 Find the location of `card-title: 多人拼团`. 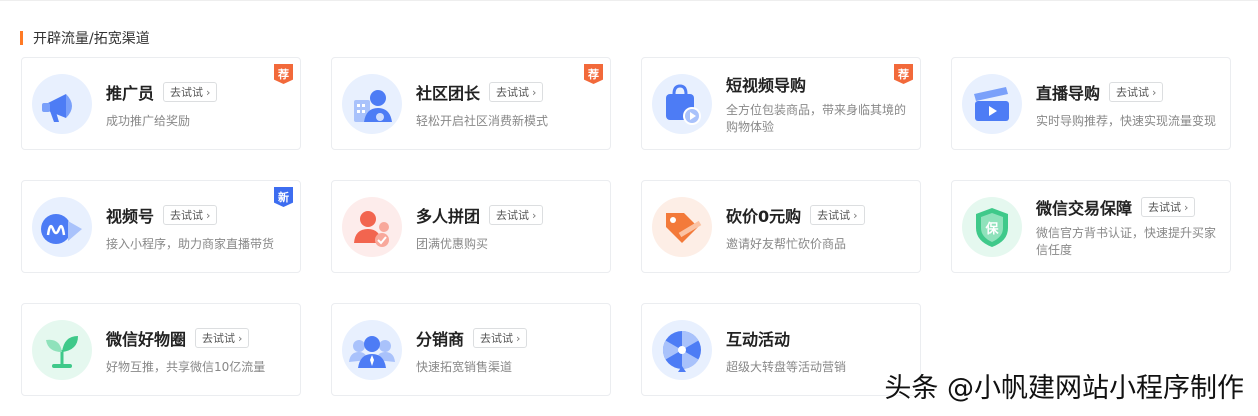

card-title: 多人拼团 is located at coordinates (448, 216).